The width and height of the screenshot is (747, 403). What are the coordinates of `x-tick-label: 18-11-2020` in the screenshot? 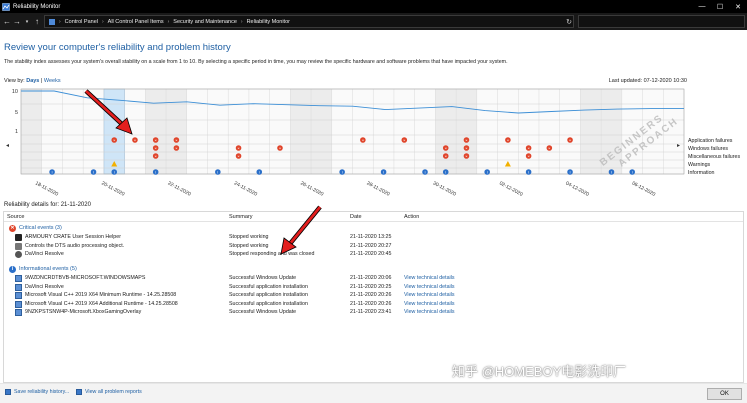 It's located at (46, 188).